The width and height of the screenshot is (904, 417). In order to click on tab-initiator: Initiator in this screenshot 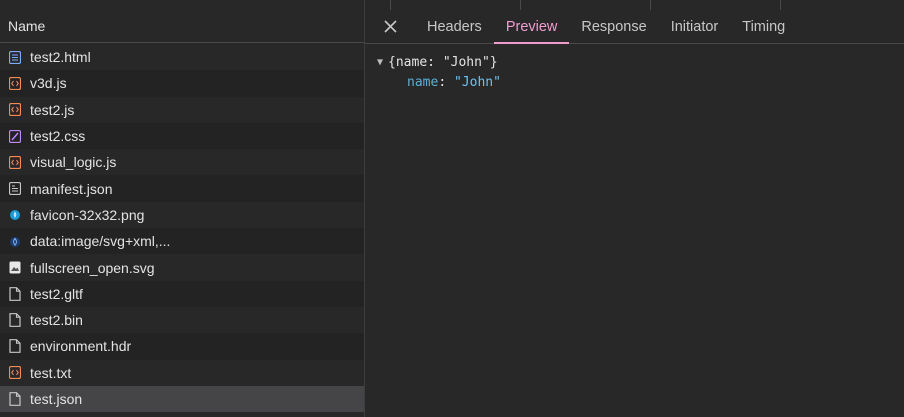, I will do `click(695, 26)`.